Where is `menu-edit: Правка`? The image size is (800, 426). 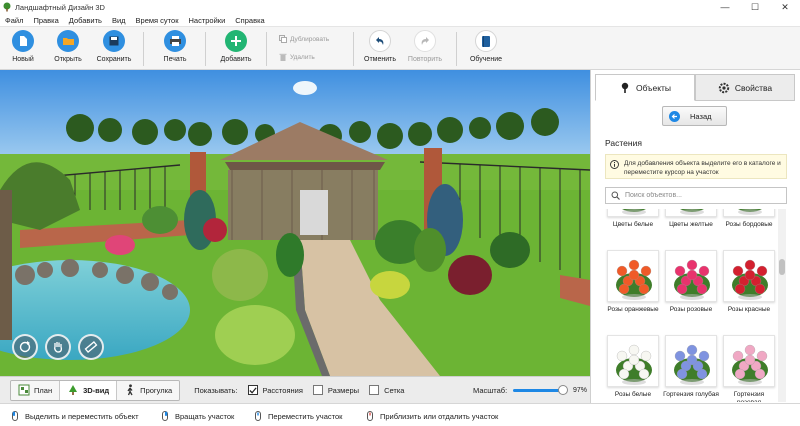 menu-edit: Правка is located at coordinates (45, 20).